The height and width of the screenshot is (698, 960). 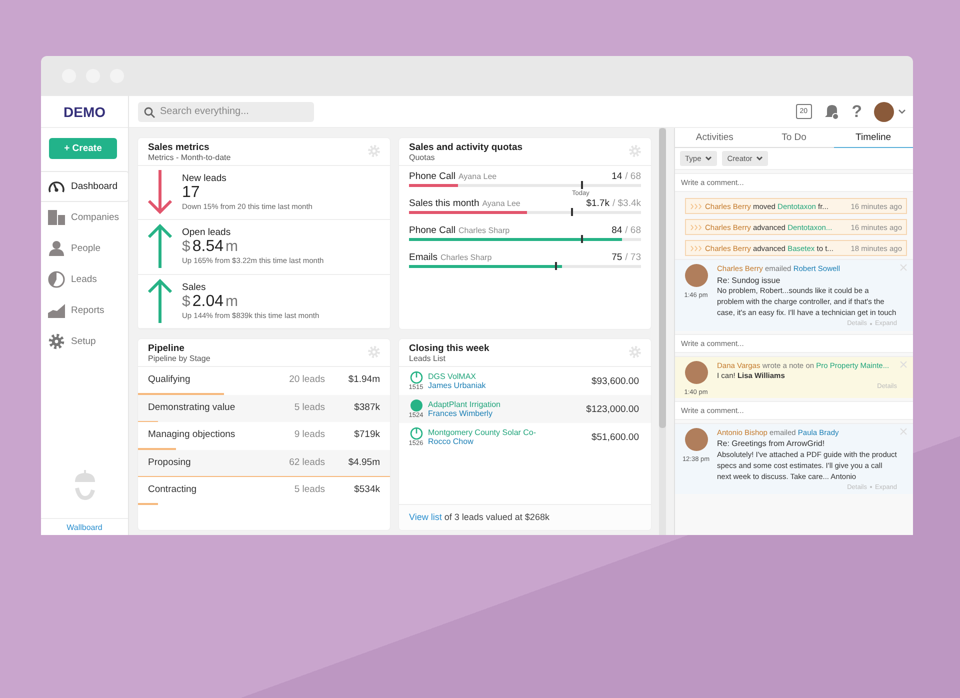 What do you see at coordinates (56, 217) in the screenshot?
I see `buildings-icon` at bounding box center [56, 217].